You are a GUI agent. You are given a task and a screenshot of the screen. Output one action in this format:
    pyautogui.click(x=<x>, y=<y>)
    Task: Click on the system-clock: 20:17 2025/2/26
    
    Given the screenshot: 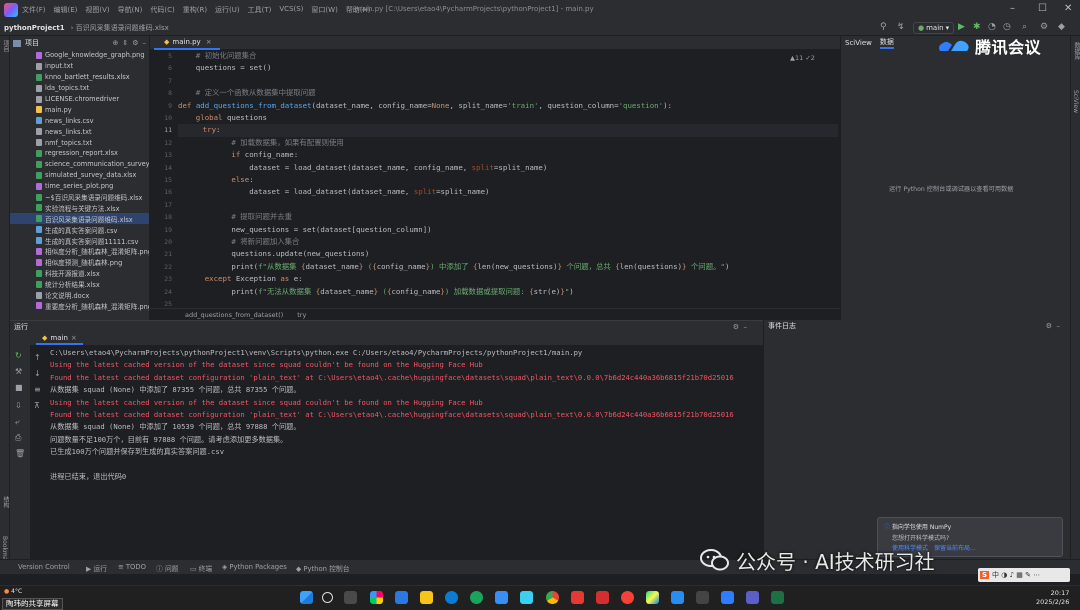 What is the action you would take?
    pyautogui.click(x=1052, y=598)
    